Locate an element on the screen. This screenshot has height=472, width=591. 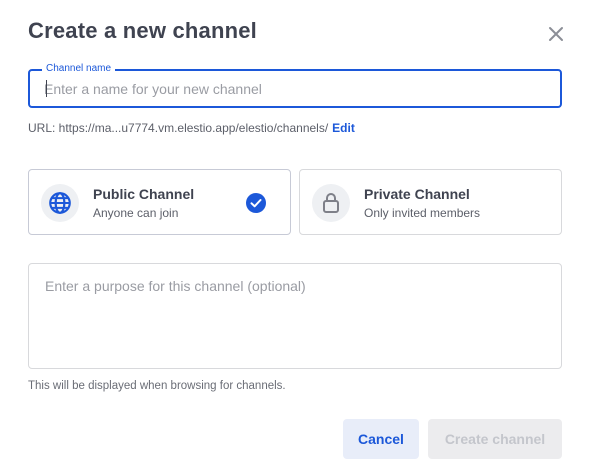
private-channel-title: Private Channel is located at coordinates (417, 194).